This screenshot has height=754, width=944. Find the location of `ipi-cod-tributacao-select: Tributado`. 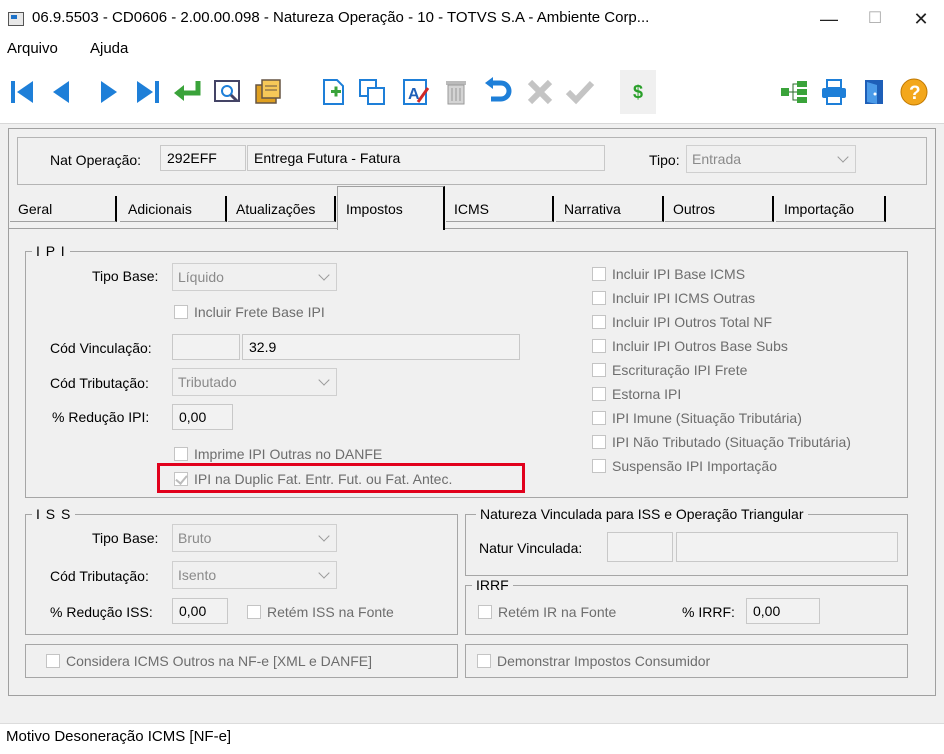

ipi-cod-tributacao-select: Tributado is located at coordinates (254, 382).